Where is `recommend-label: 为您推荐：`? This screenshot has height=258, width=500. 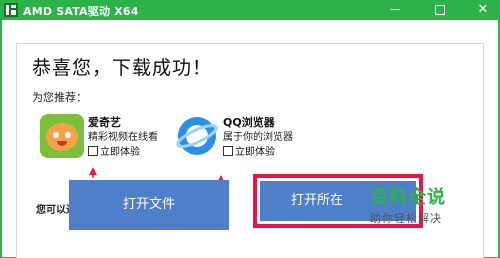
recommend-label: 为您推荐： is located at coordinates (59, 97).